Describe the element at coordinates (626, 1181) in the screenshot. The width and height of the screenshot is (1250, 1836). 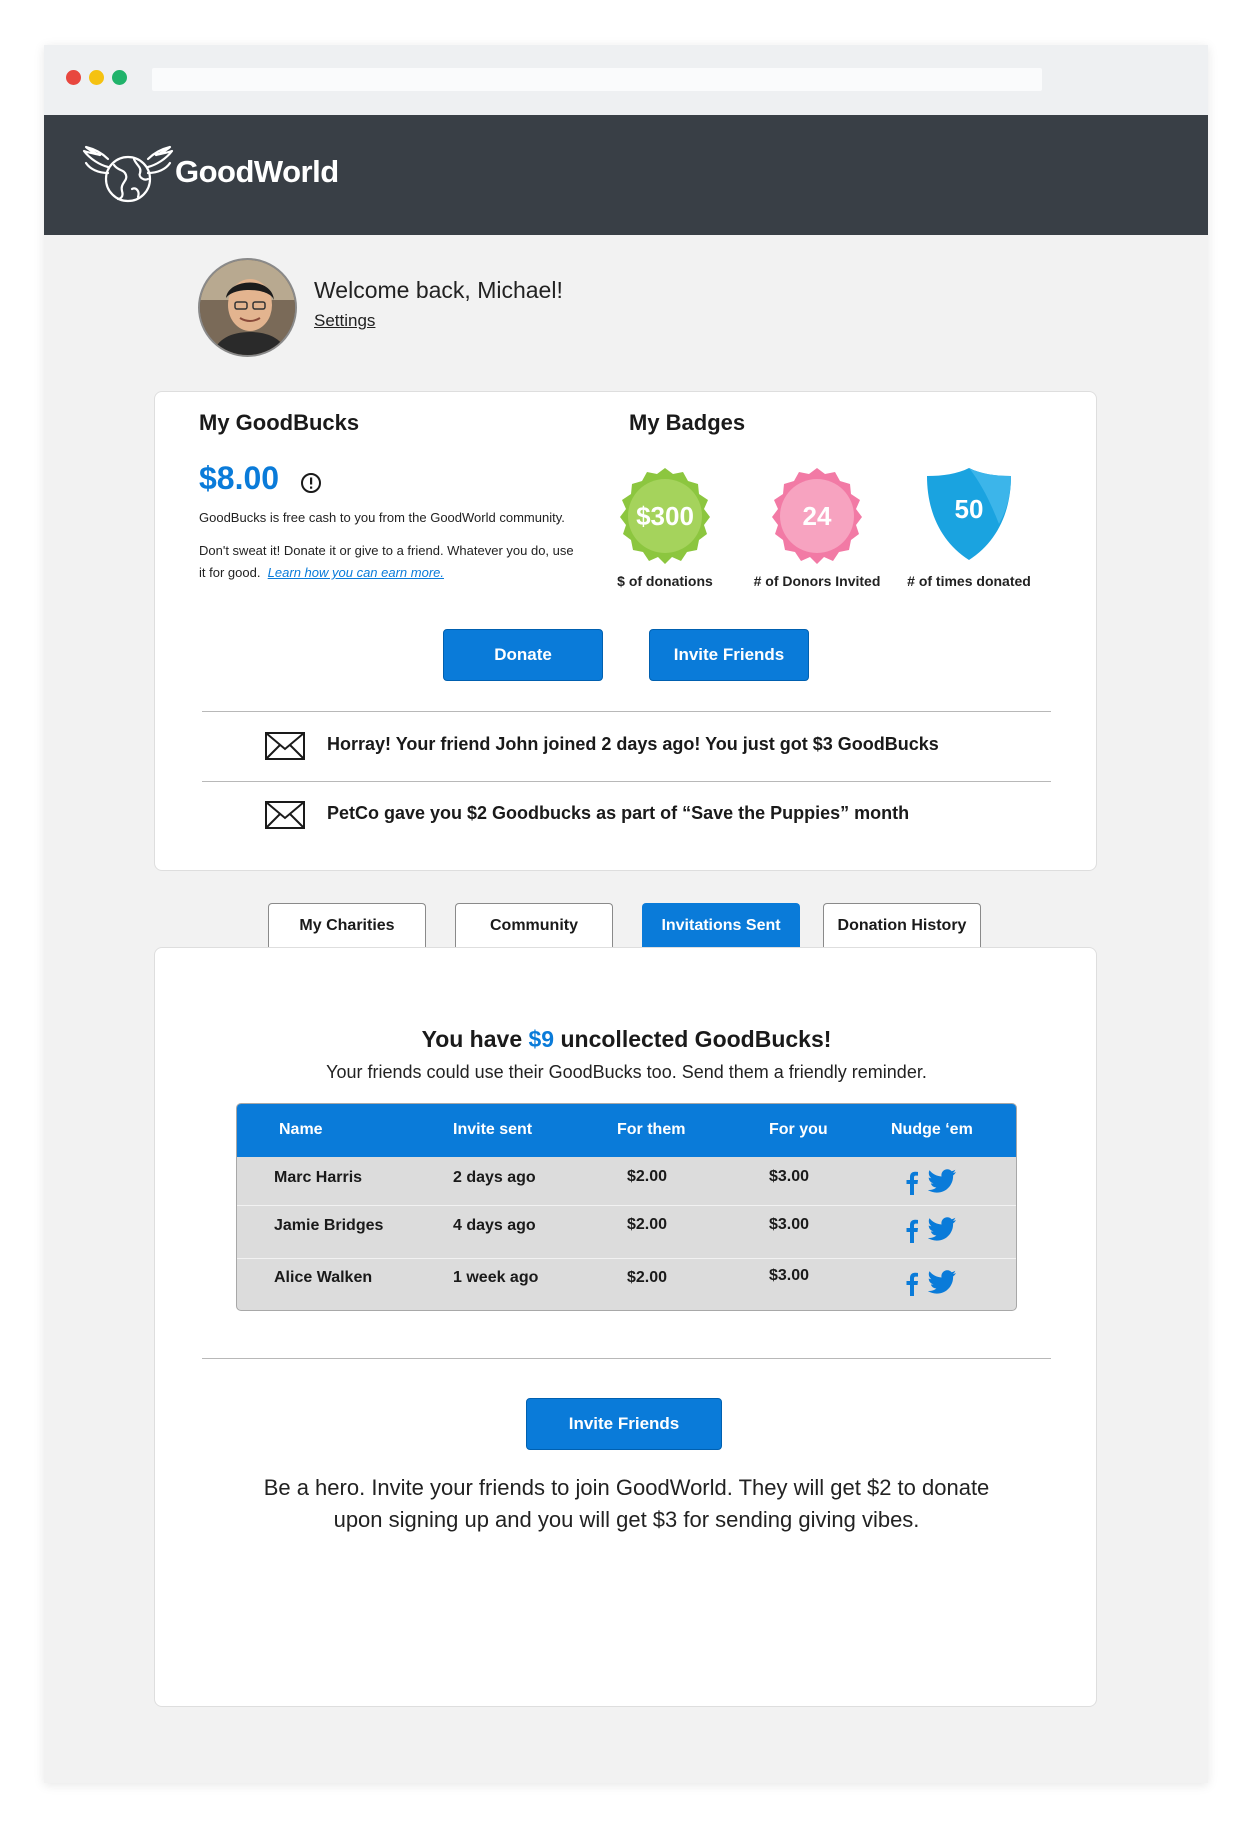
I see `table-row: Marc Harris 2 days ago $2.00 $3.00` at that location.